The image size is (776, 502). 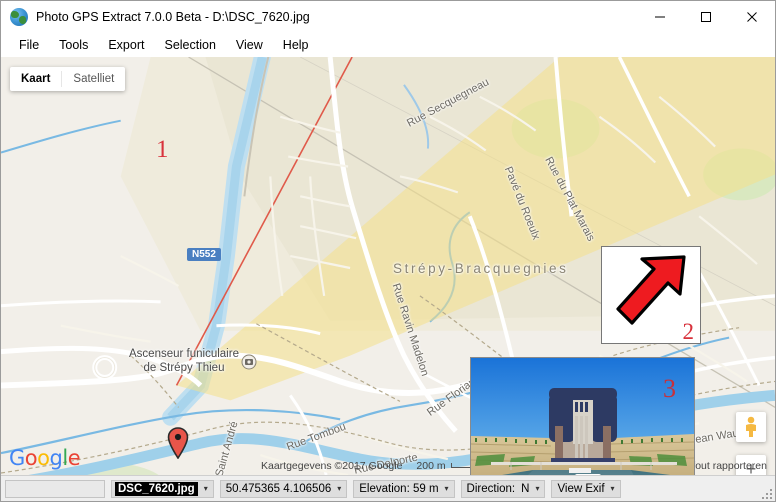 I want to click on map-type-kaart: Kaart, so click(x=35, y=79).